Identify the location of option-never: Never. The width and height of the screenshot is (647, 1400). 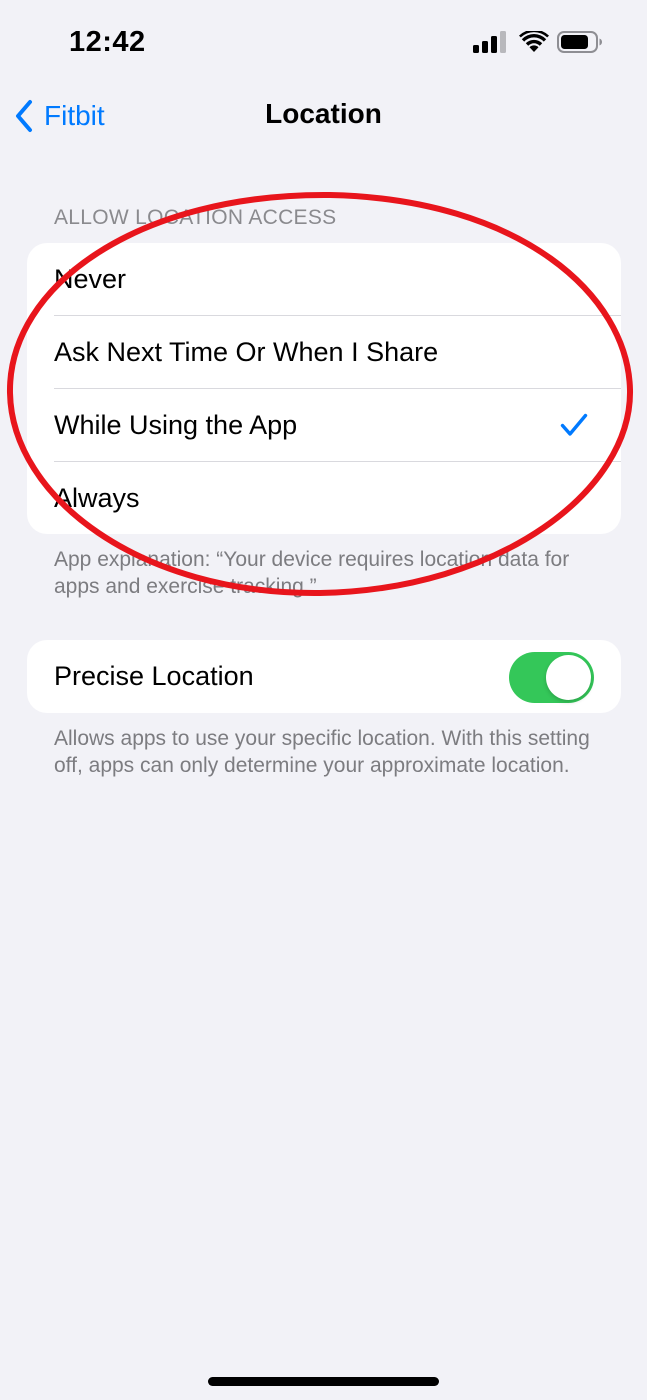
(324, 279).